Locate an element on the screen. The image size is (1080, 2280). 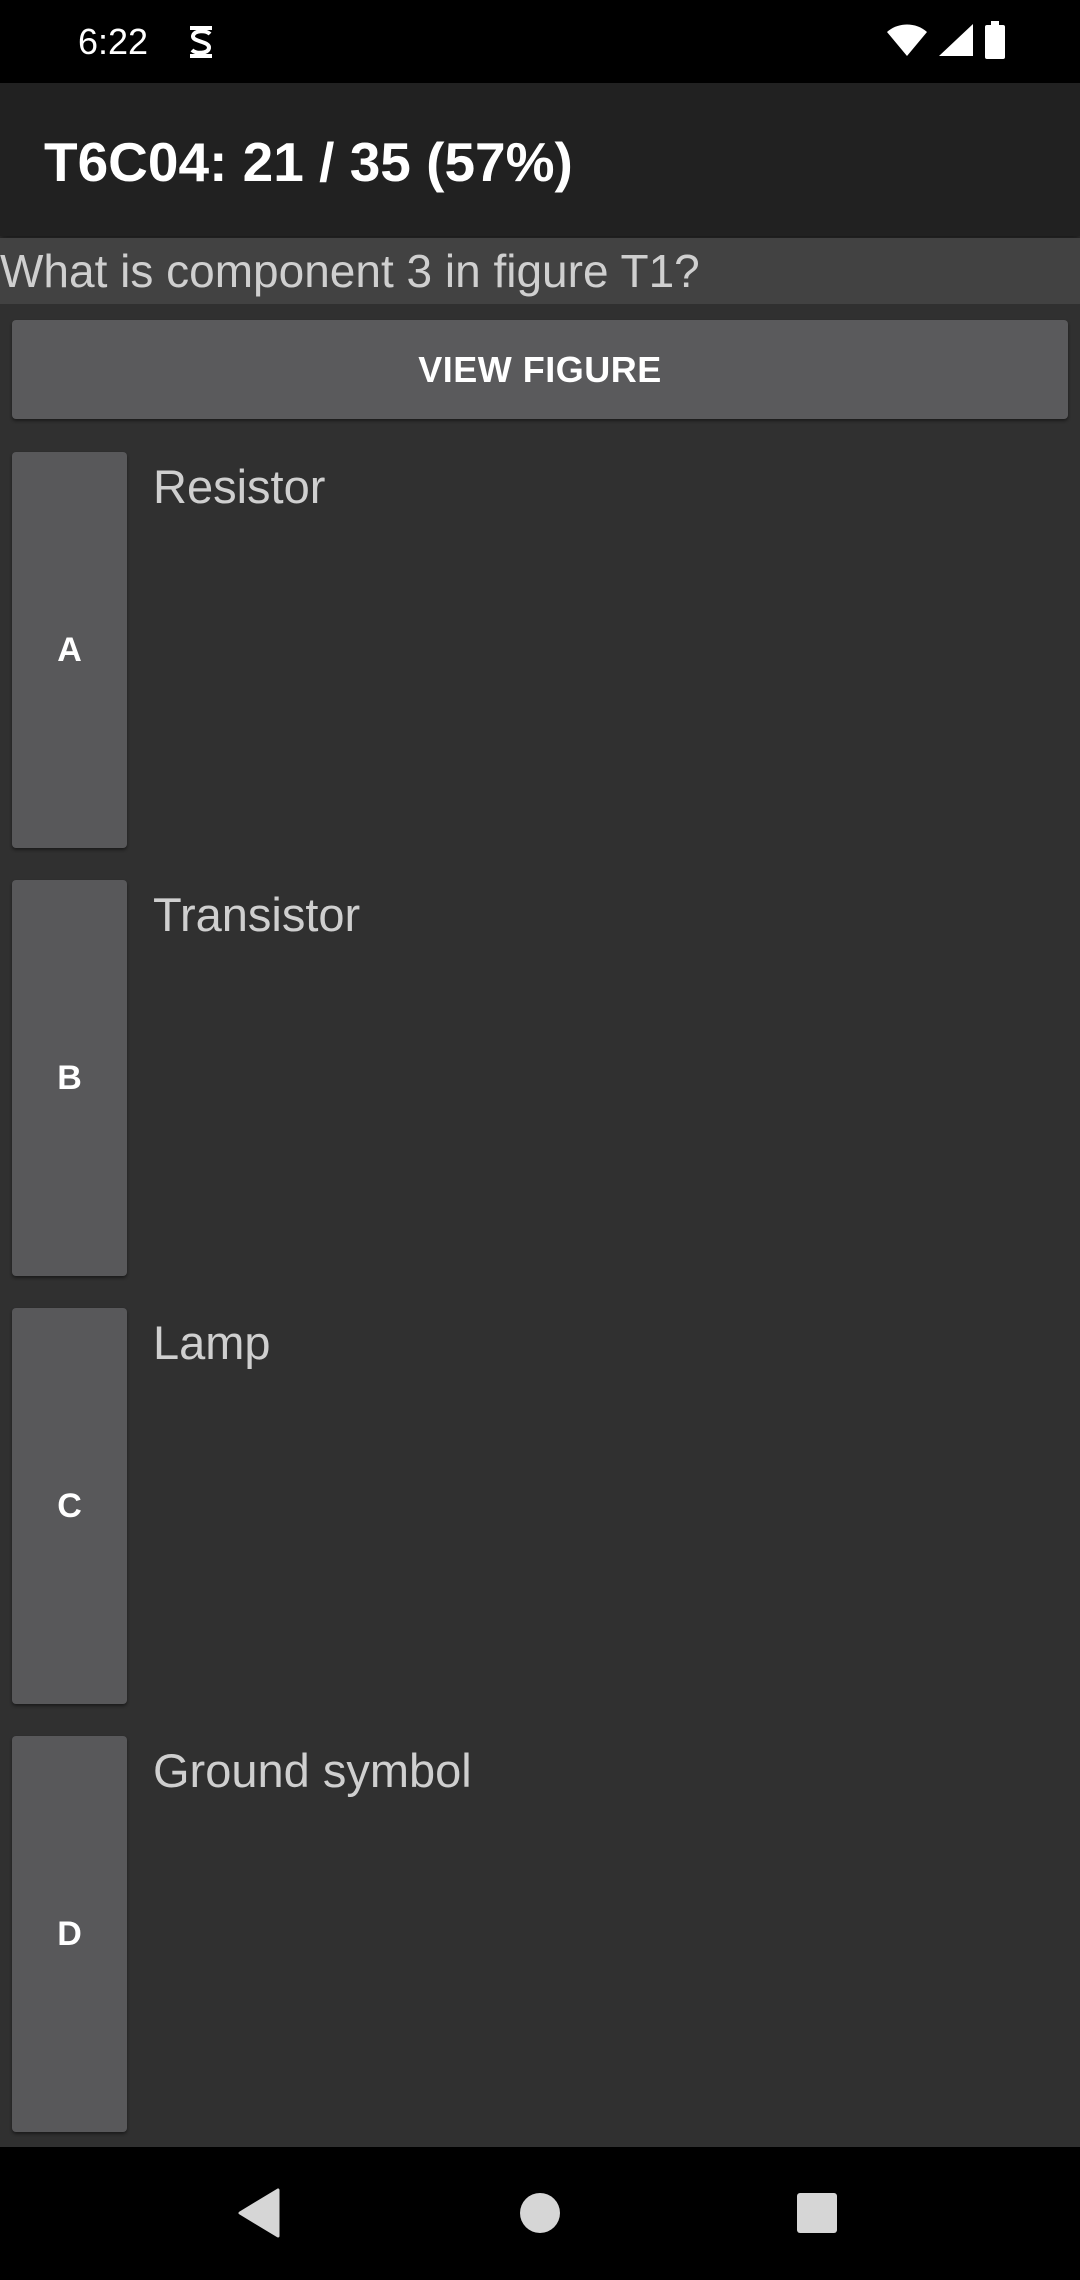
home-circle-icon is located at coordinates (540, 2213).